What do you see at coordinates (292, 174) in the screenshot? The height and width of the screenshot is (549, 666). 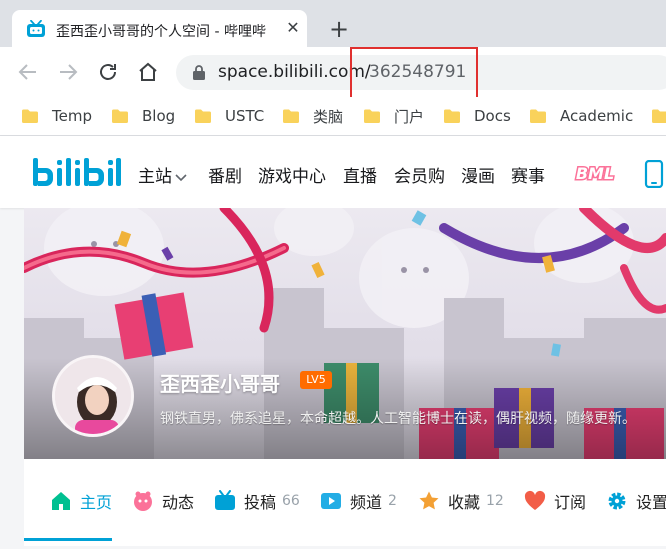 I see `nav-game-center: 游戏中心` at bounding box center [292, 174].